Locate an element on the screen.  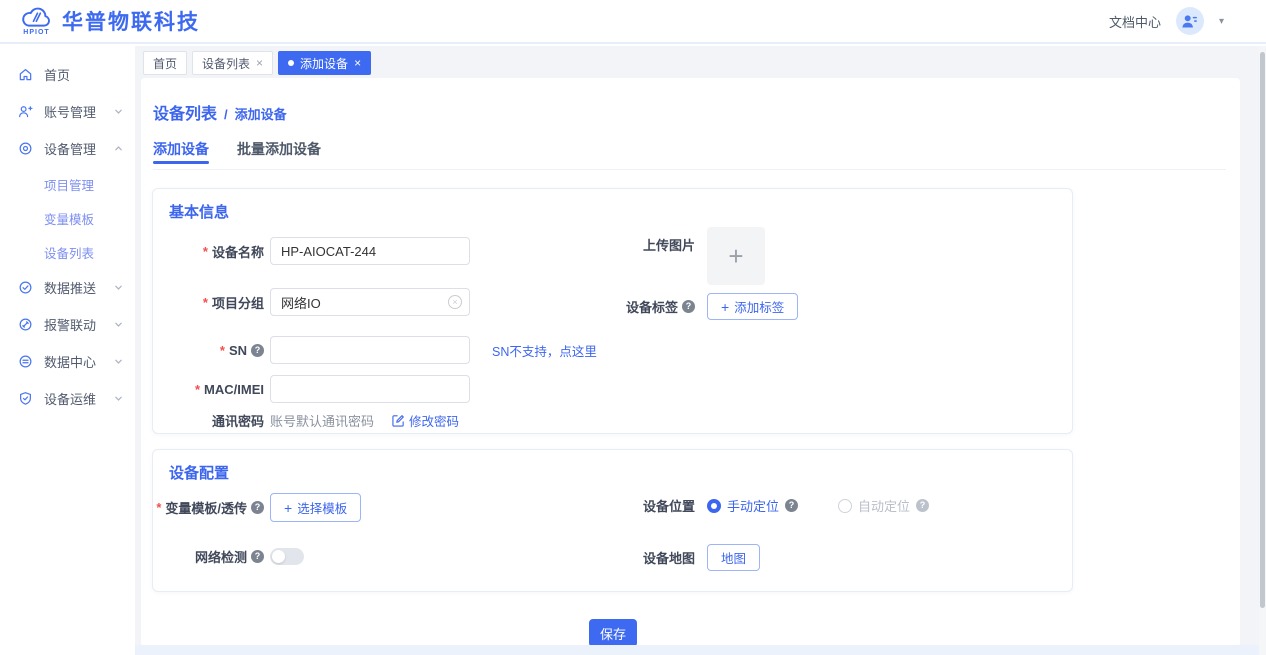
tab-batch-add-device: 批量添加设备 is located at coordinates (279, 151).